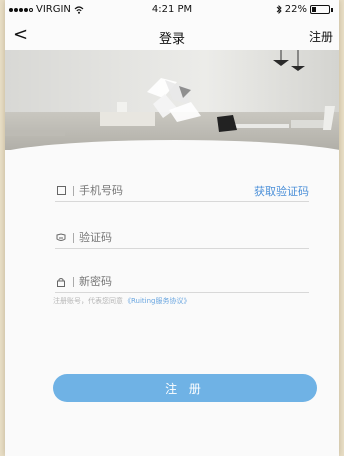  Describe the element at coordinates (314, 9) in the screenshot. I see `battery-level-fill` at that location.